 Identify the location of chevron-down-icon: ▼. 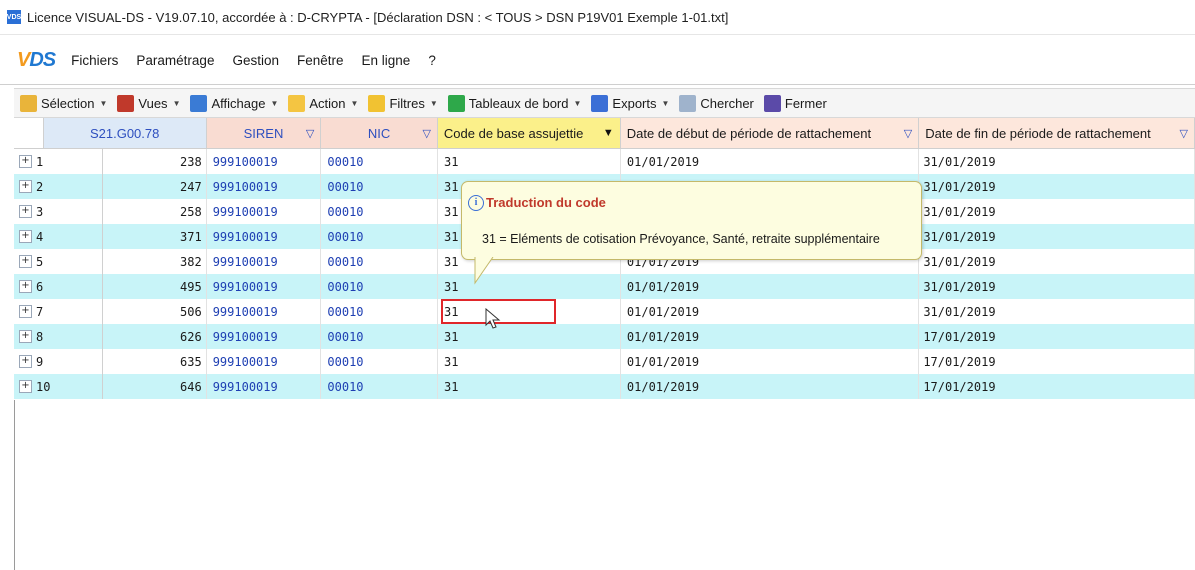
(274, 103).